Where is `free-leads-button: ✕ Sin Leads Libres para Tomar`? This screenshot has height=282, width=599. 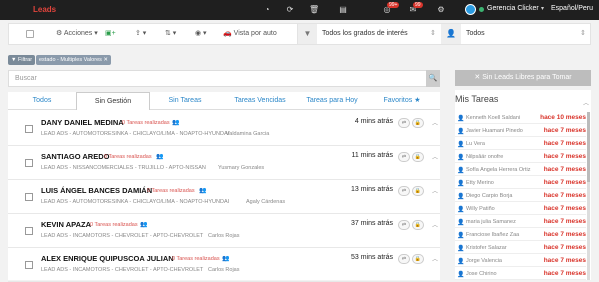
free-leads-button: ✕ Sin Leads Libres para Tomar is located at coordinates (523, 78).